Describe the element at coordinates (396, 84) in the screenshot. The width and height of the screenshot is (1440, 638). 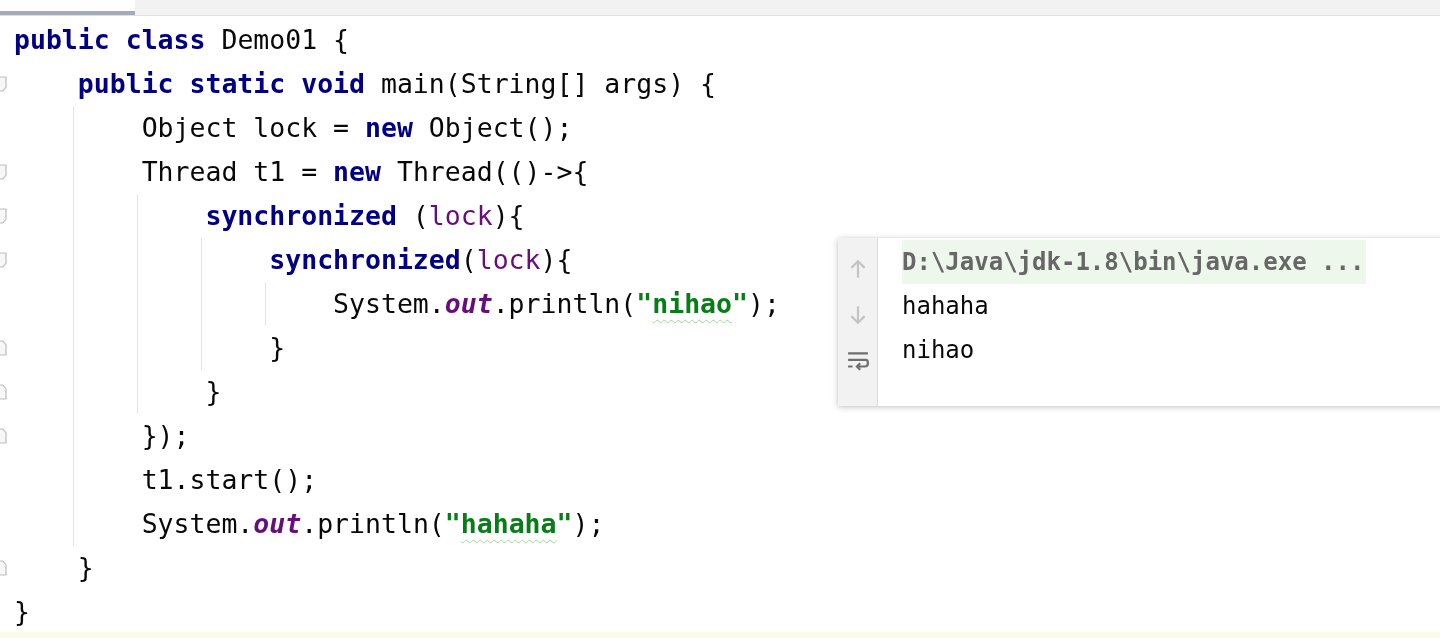
I see `code-line: public static void main(String[] args) {` at that location.